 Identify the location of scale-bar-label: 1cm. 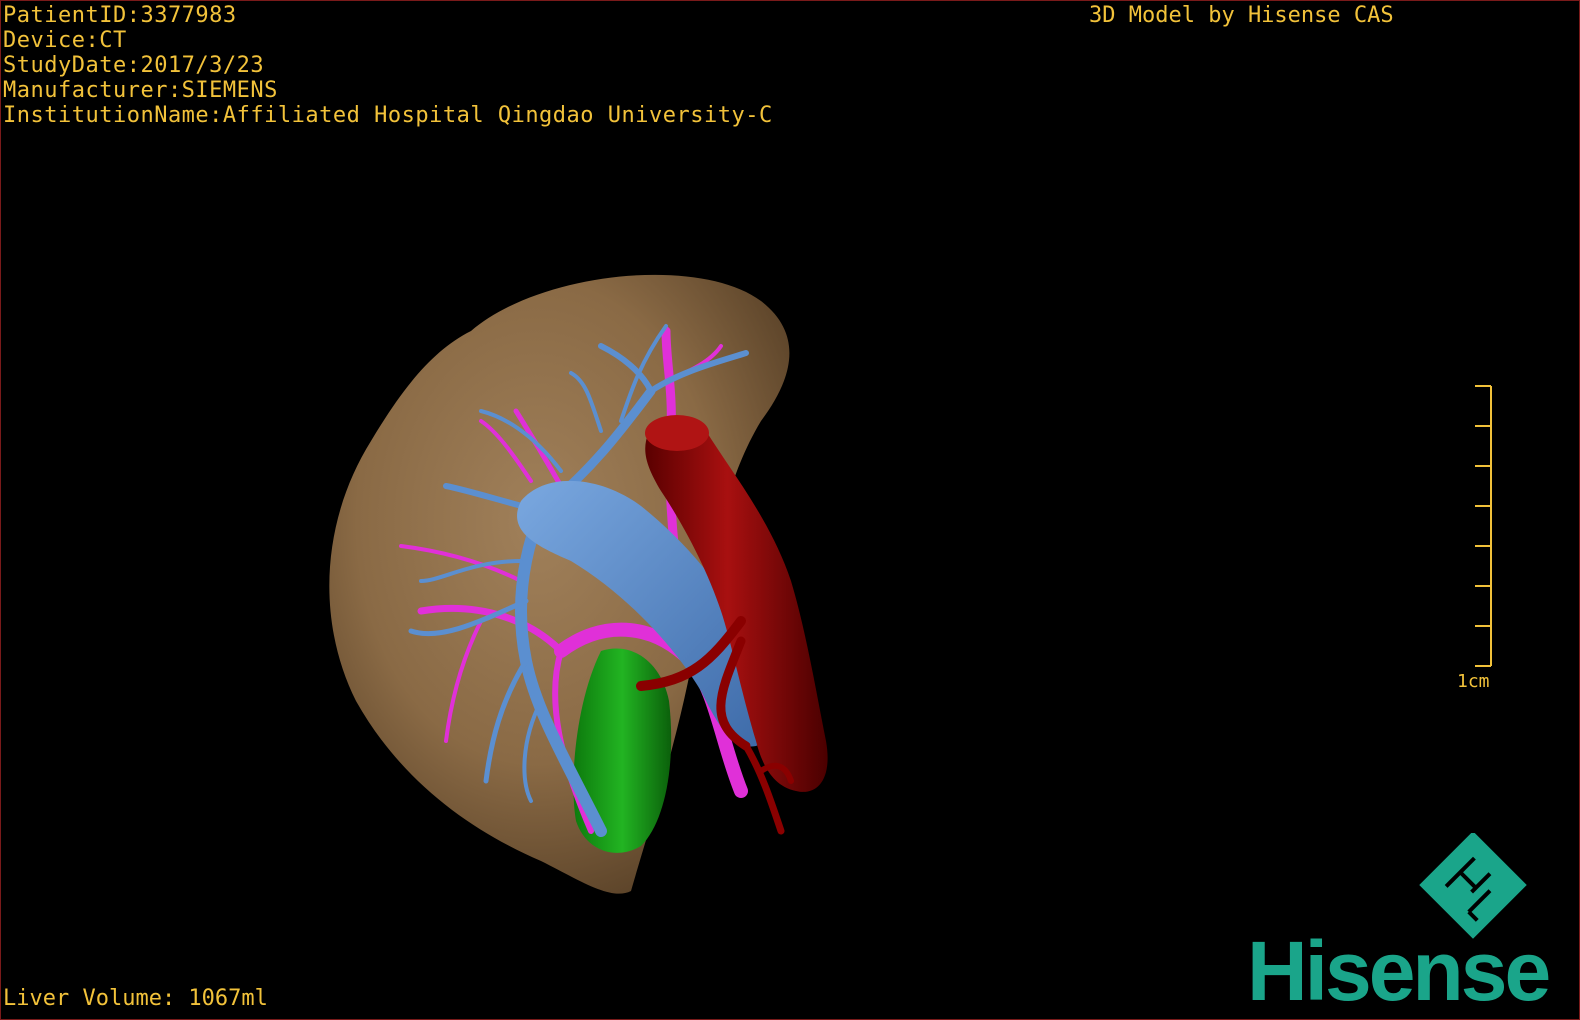
(1473, 681).